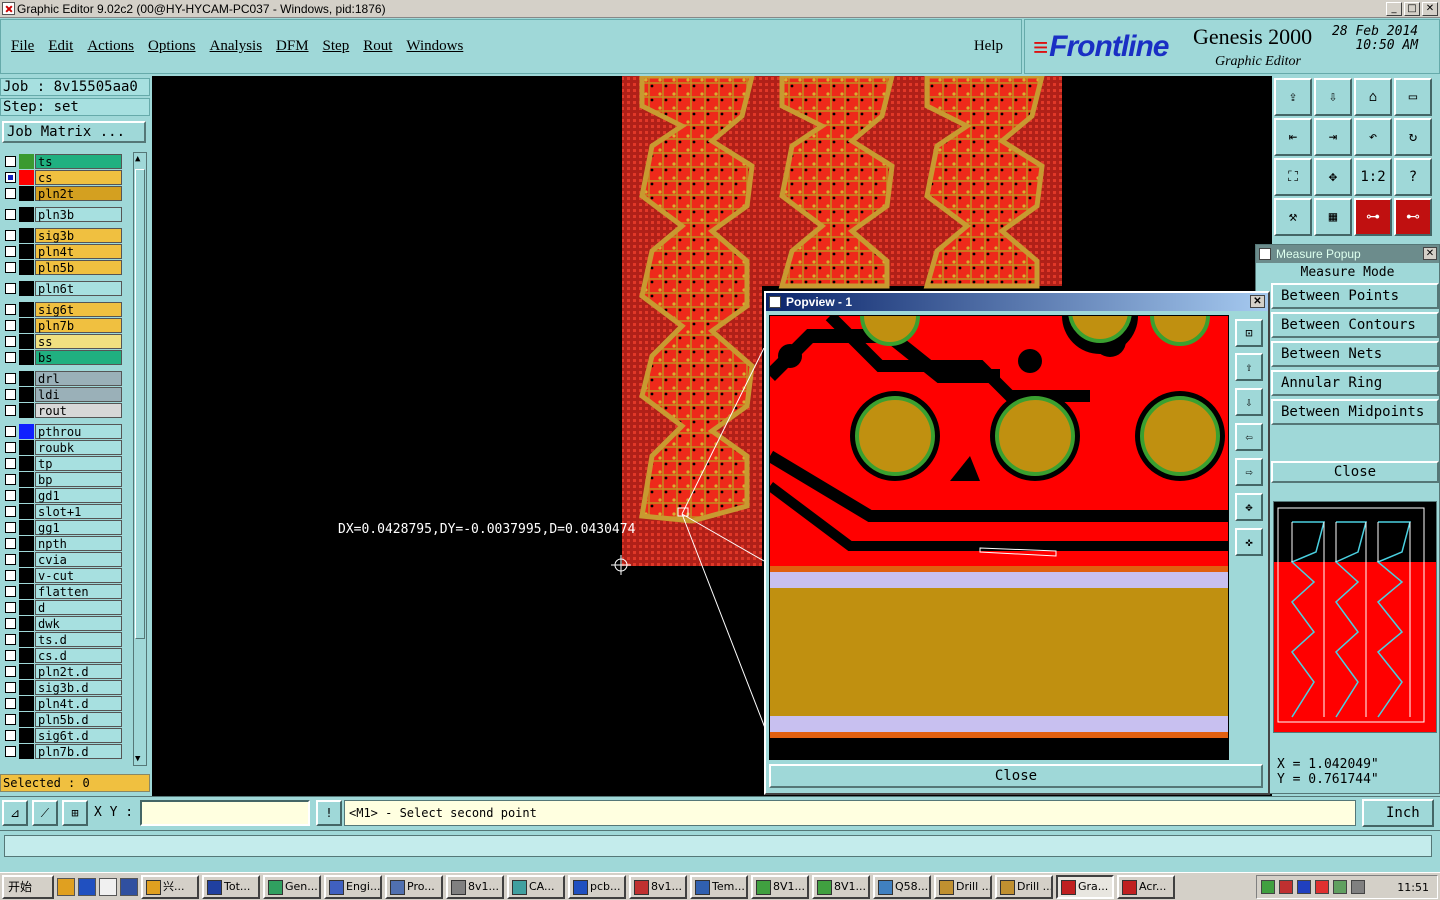 The image size is (1440, 900). What do you see at coordinates (1355, 354) in the screenshot?
I see `measure-option: Between Nets` at bounding box center [1355, 354].